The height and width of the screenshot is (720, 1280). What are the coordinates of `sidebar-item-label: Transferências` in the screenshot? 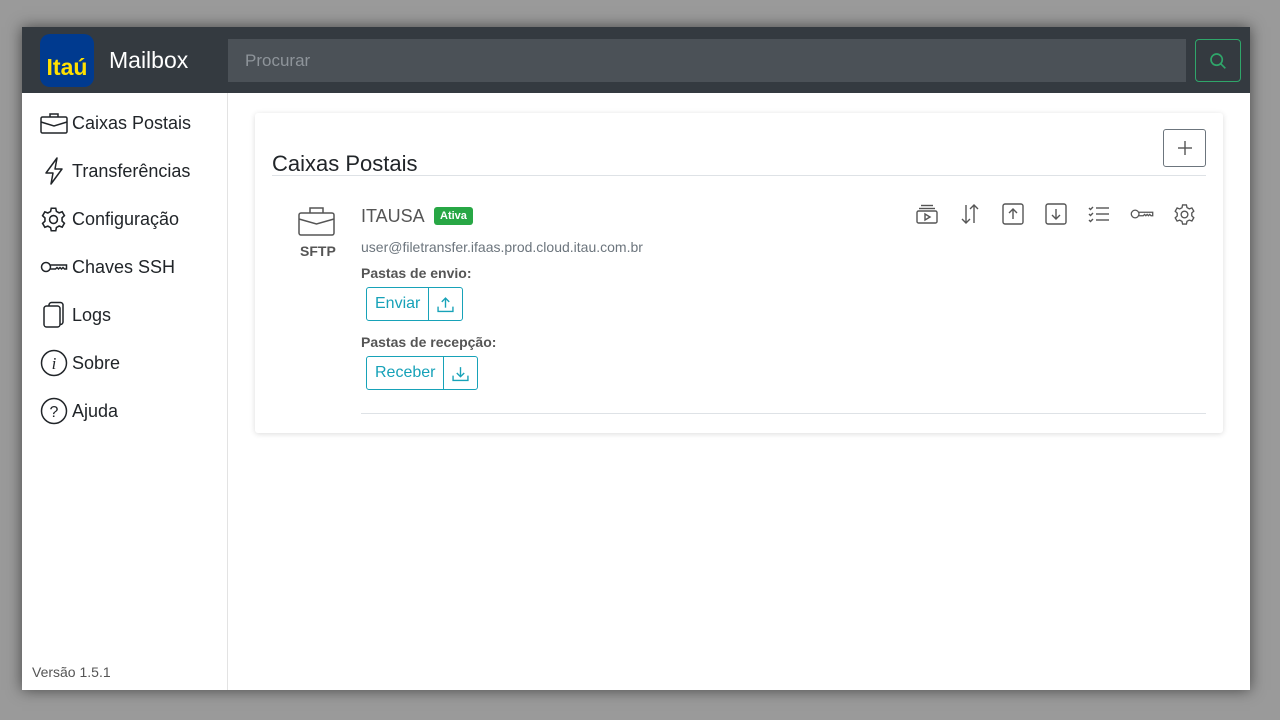 It's located at (131, 170).